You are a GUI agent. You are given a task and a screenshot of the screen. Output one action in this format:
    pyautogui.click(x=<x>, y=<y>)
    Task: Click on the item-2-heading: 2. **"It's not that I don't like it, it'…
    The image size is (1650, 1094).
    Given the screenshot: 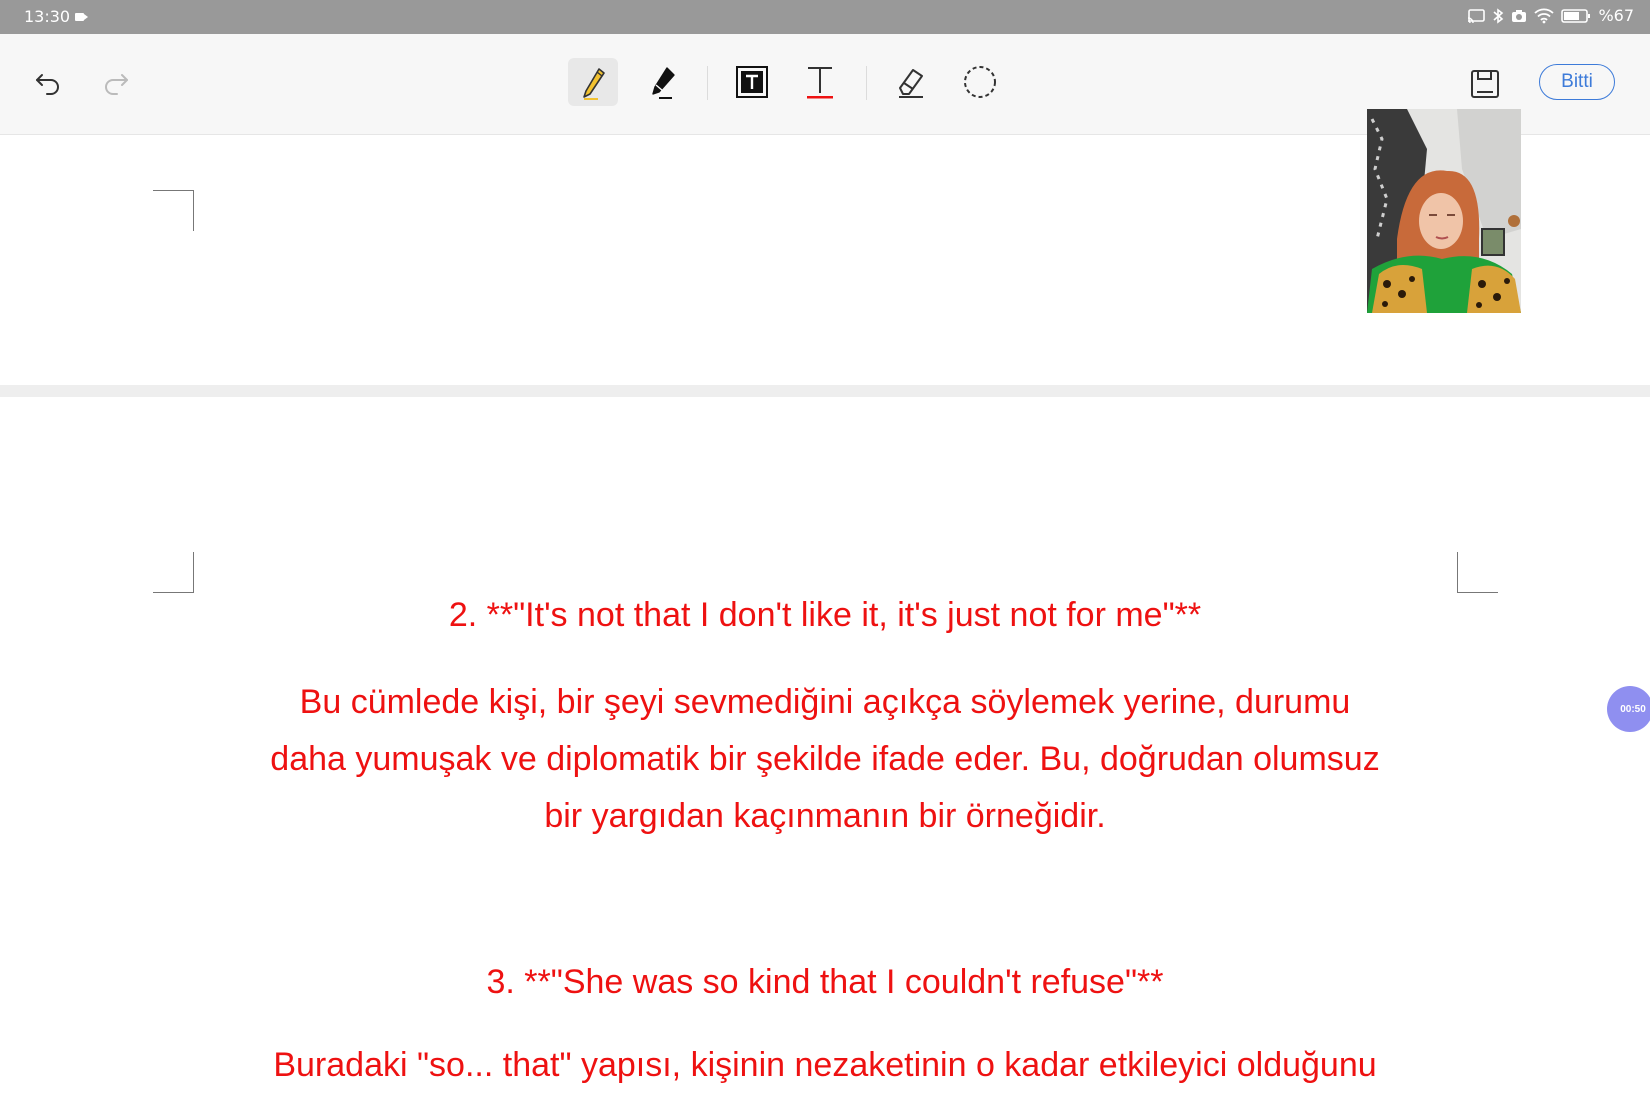 What is the action you would take?
    pyautogui.click(x=825, y=615)
    